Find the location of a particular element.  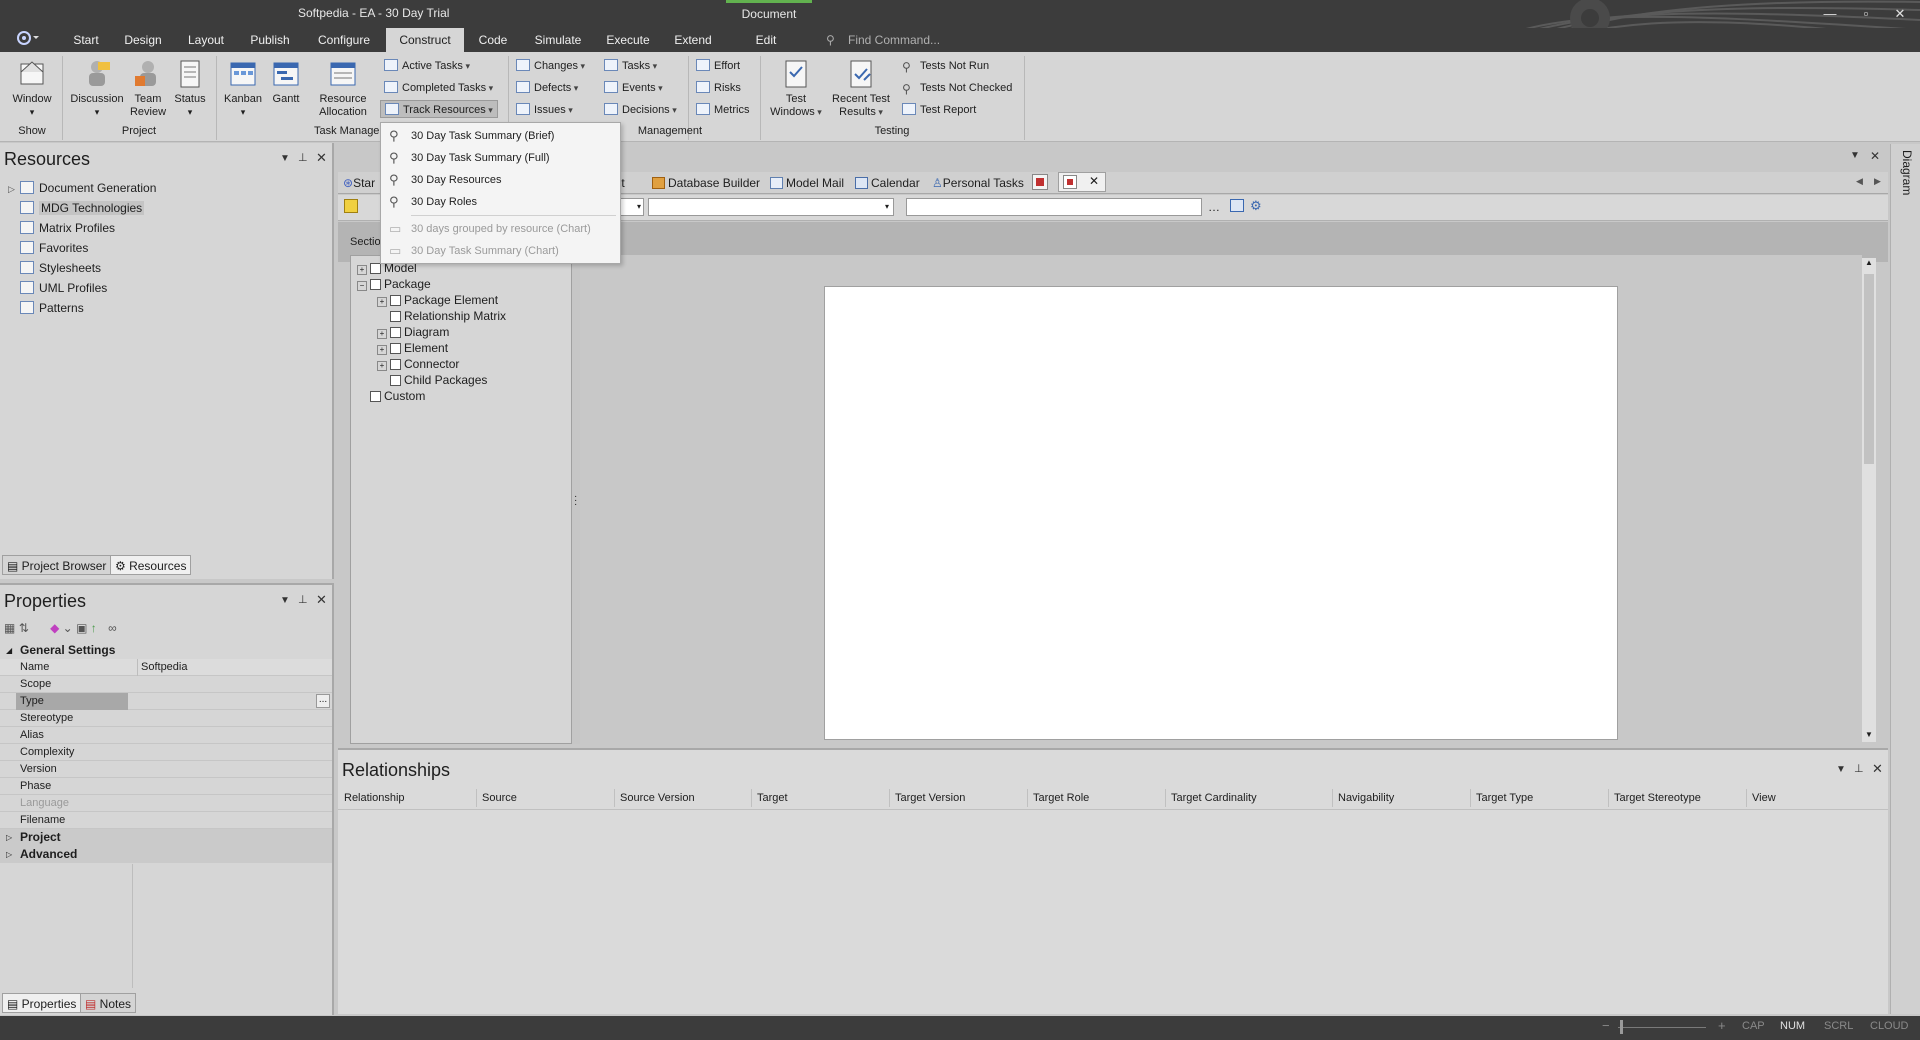

category-advanced: ▷ Advanced is located at coordinates (166, 854).